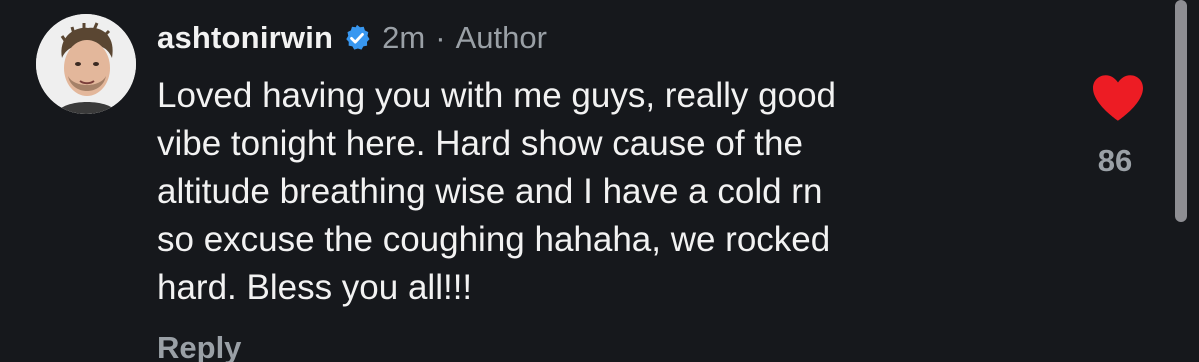 This screenshot has width=1199, height=362. Describe the element at coordinates (494, 239) in the screenshot. I see `comment-text-line: so excuse the coughing hahaha, we rocked` at that location.